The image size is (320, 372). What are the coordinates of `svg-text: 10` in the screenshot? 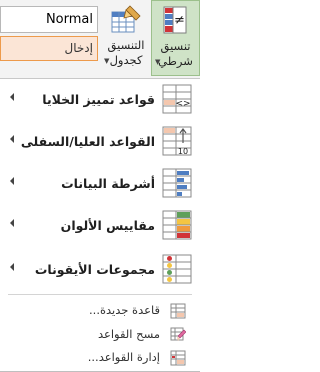 It's located at (183, 151).